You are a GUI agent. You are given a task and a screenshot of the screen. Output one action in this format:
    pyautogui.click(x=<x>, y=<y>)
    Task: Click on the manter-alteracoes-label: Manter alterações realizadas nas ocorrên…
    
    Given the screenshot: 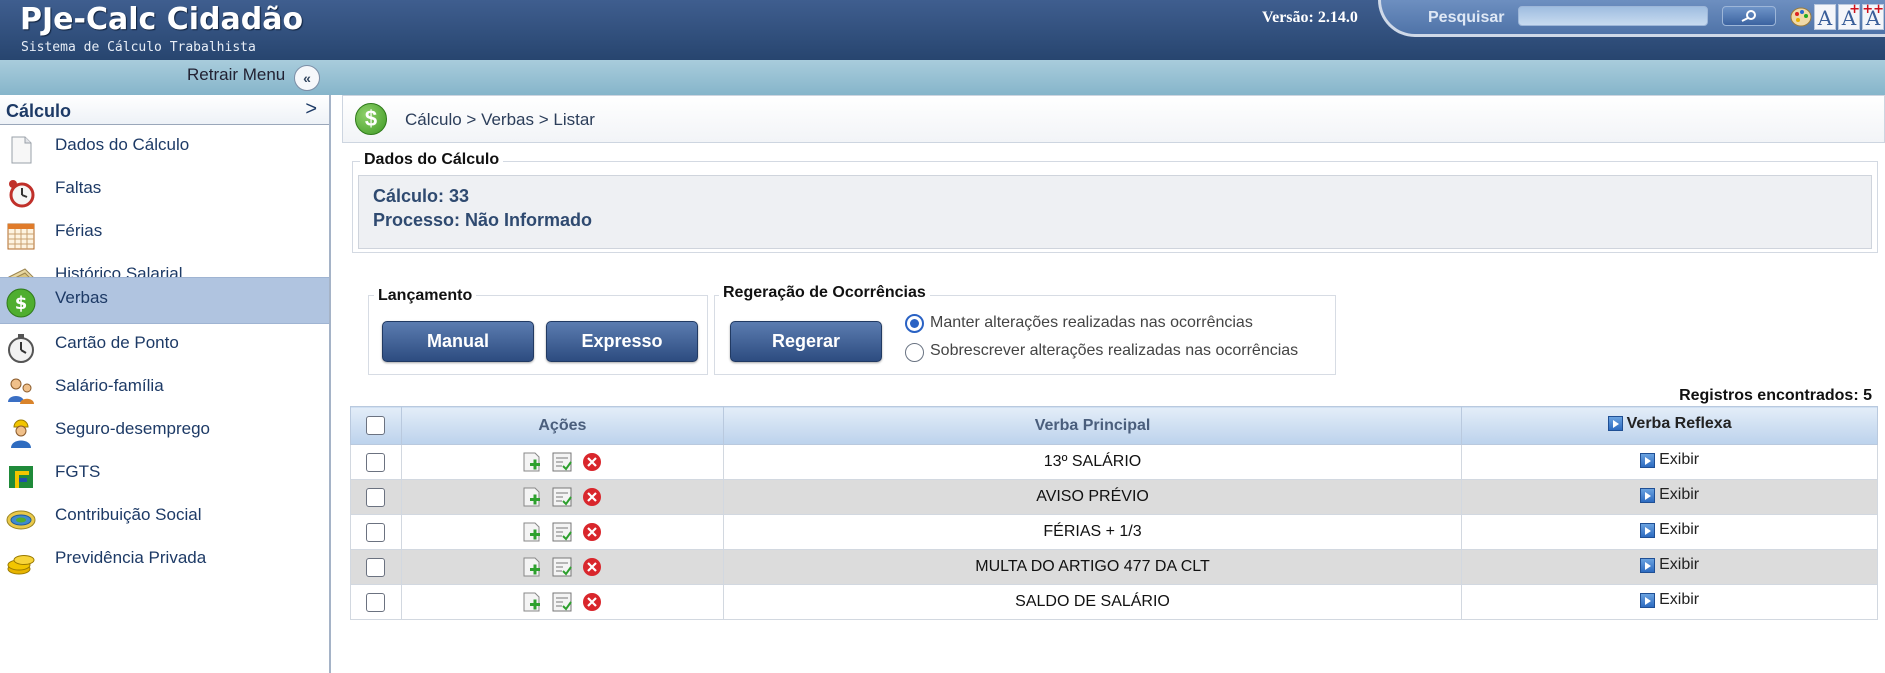 What is the action you would take?
    pyautogui.click(x=1091, y=323)
    